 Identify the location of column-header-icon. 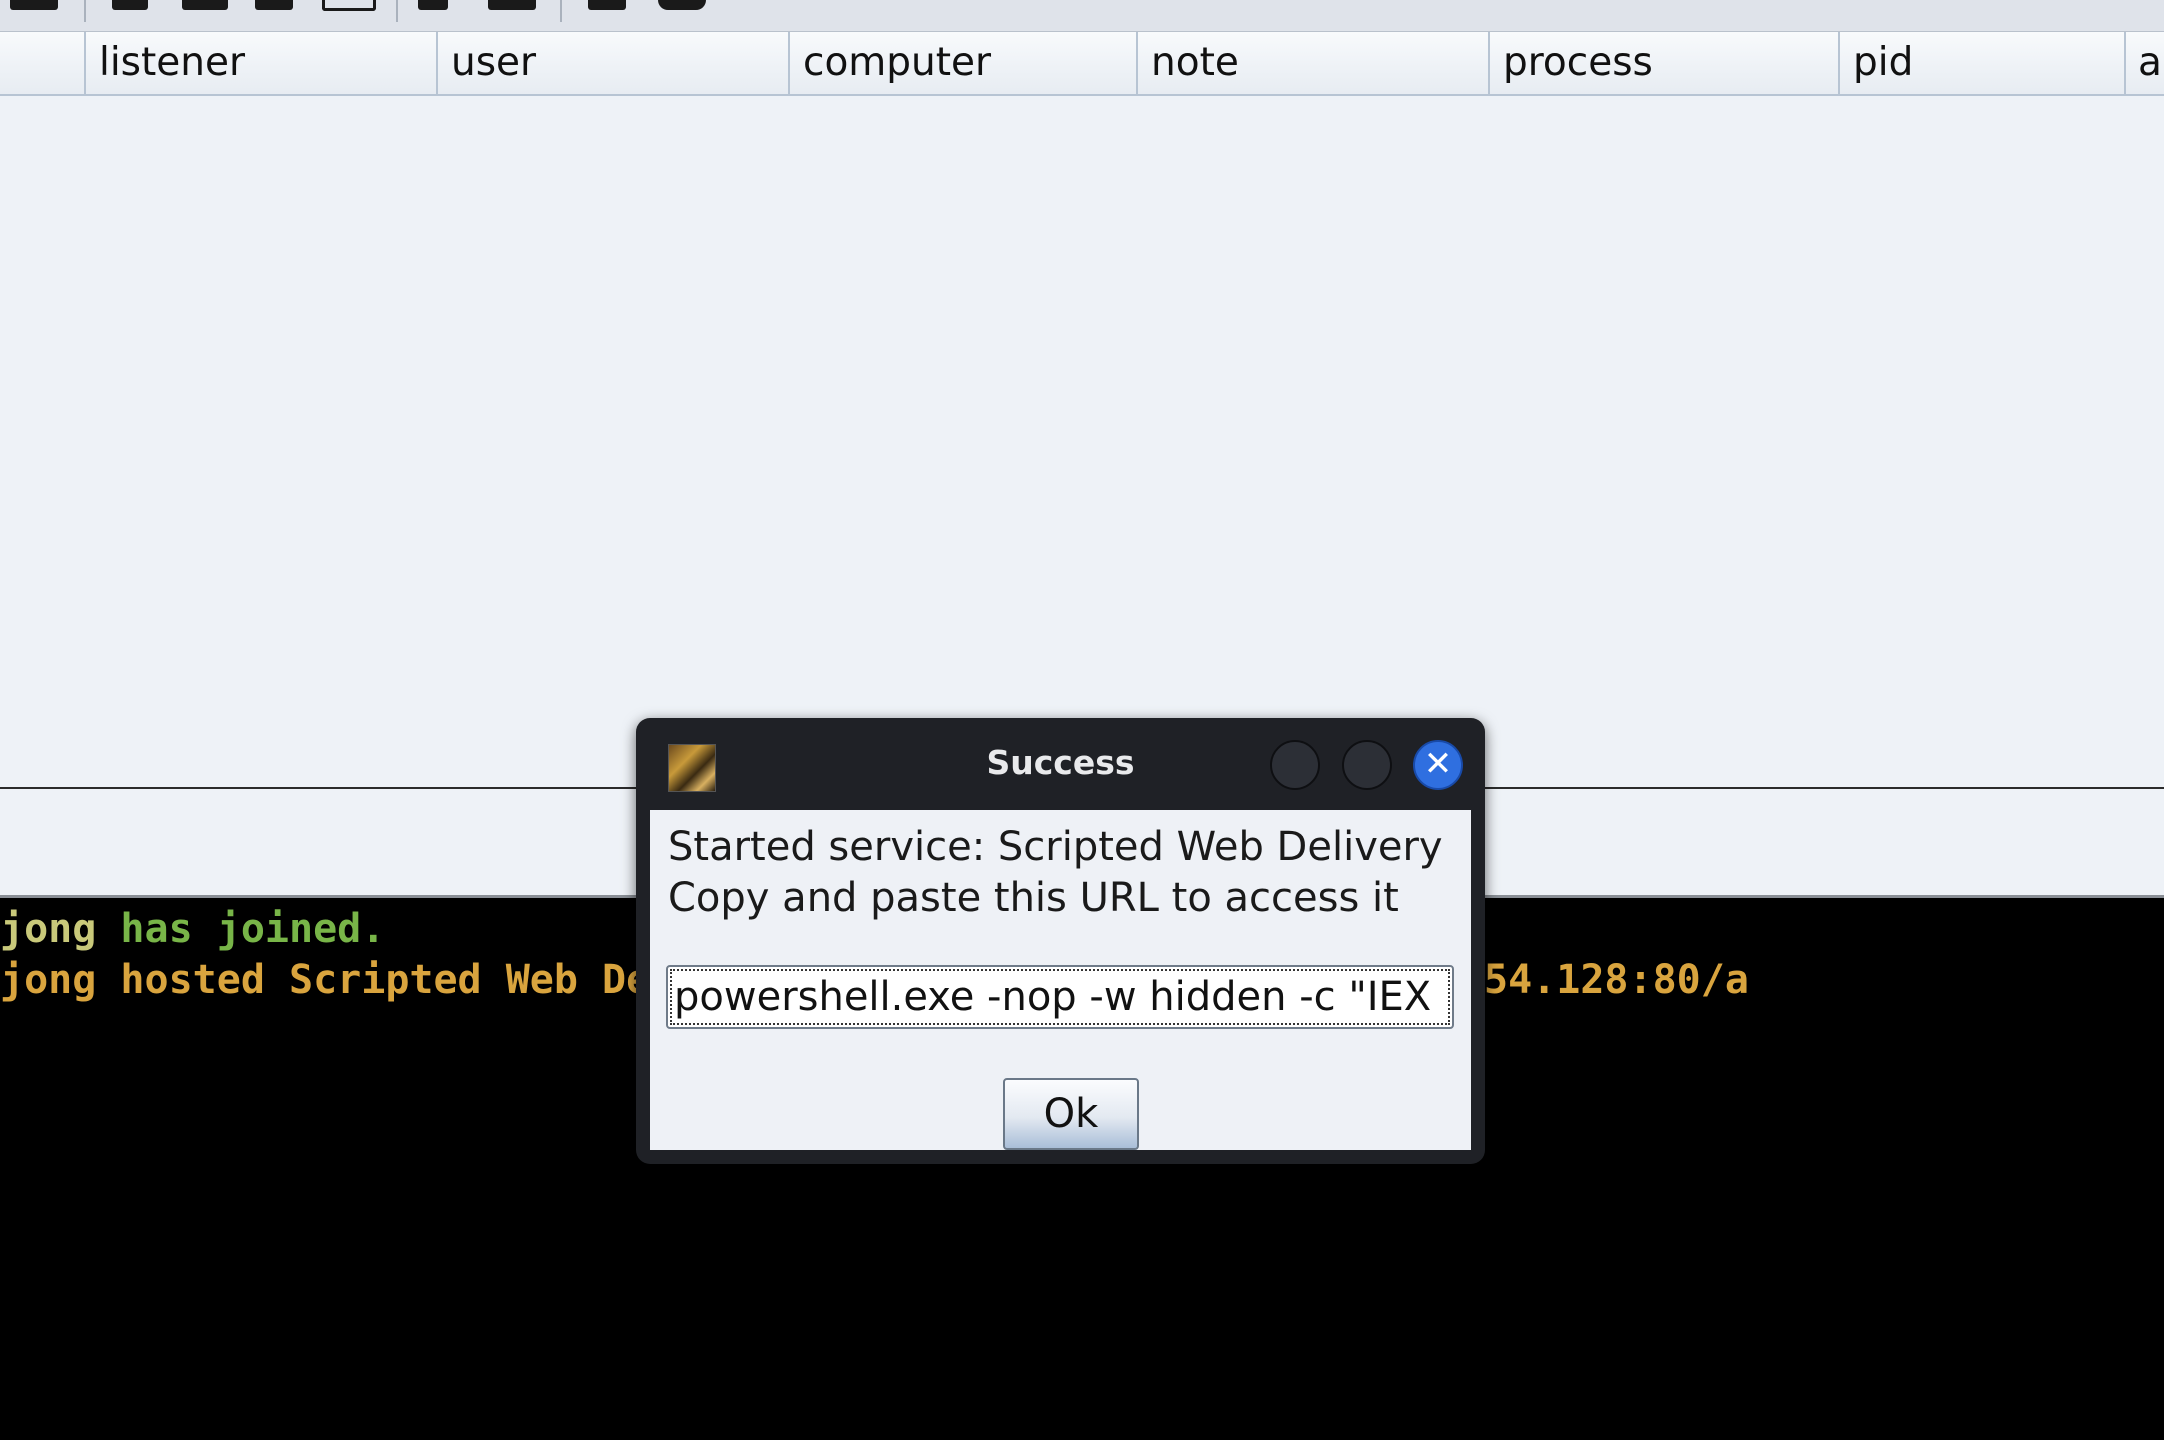
(42, 63).